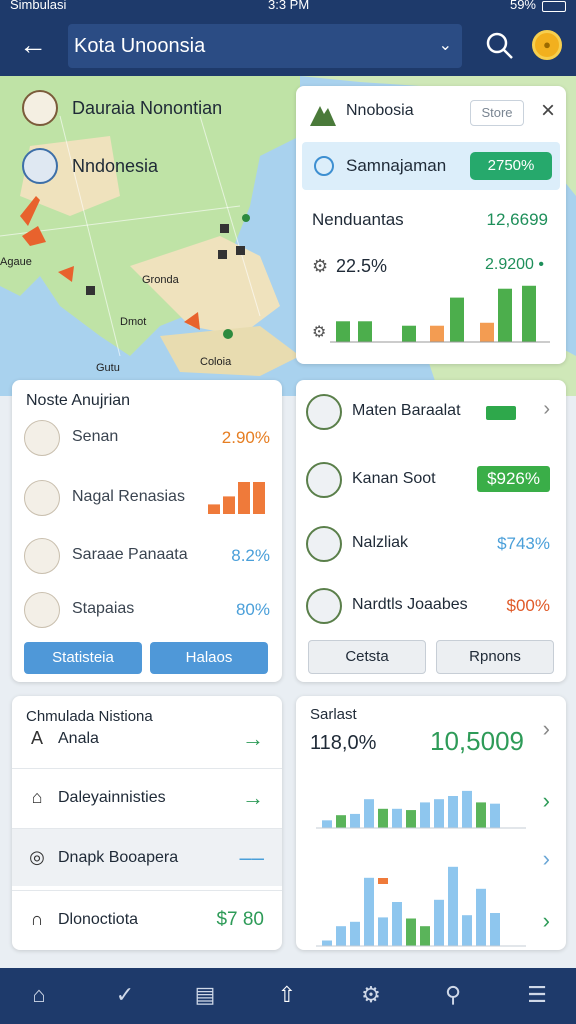  I want to click on upload-icon: ⇧, so click(287, 995).